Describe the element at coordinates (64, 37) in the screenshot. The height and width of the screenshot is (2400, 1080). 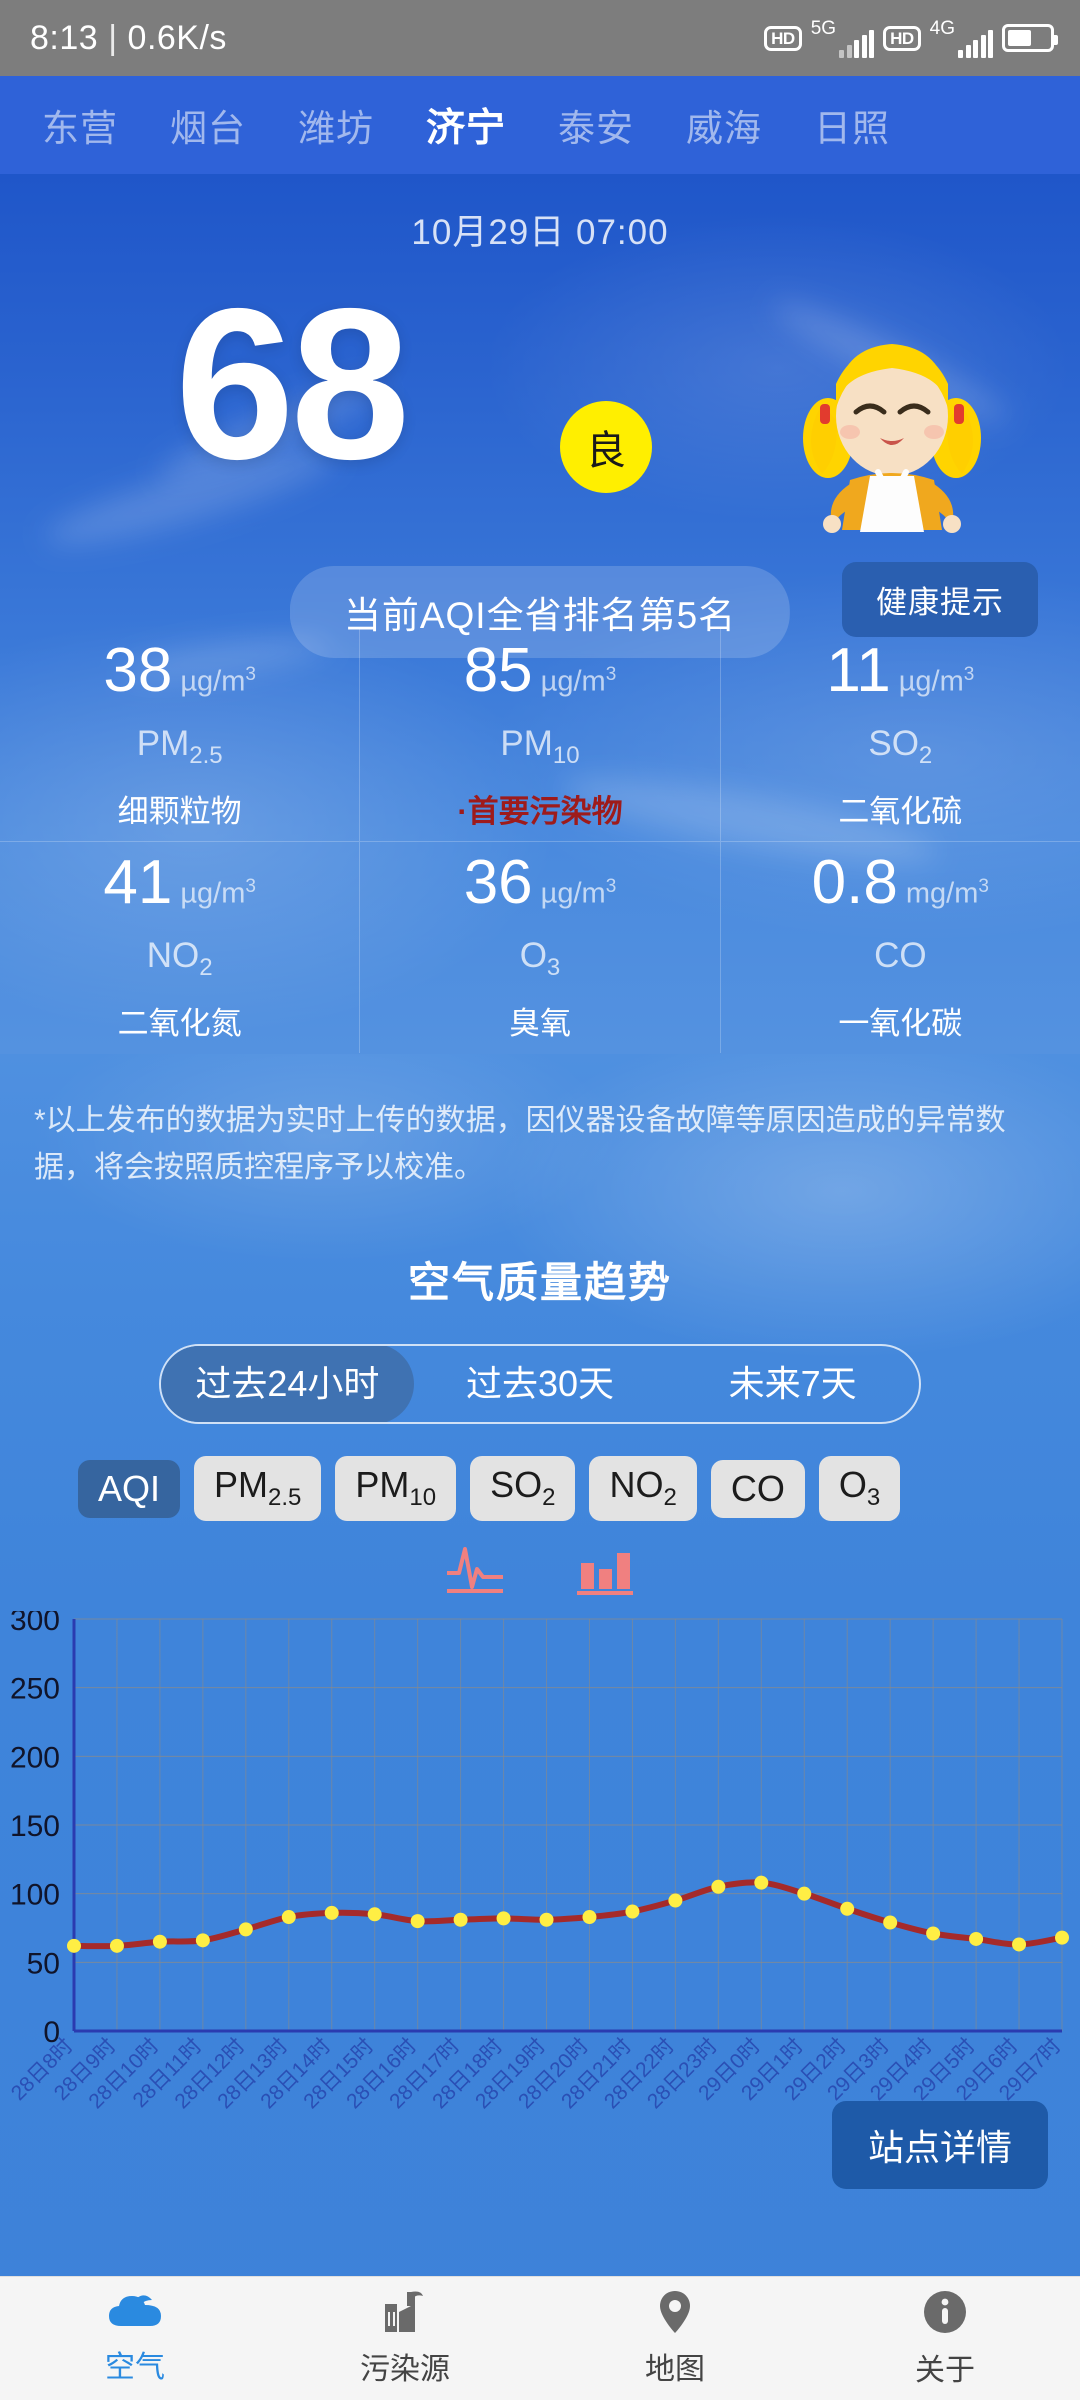
I see `status-clock: 8:13` at that location.